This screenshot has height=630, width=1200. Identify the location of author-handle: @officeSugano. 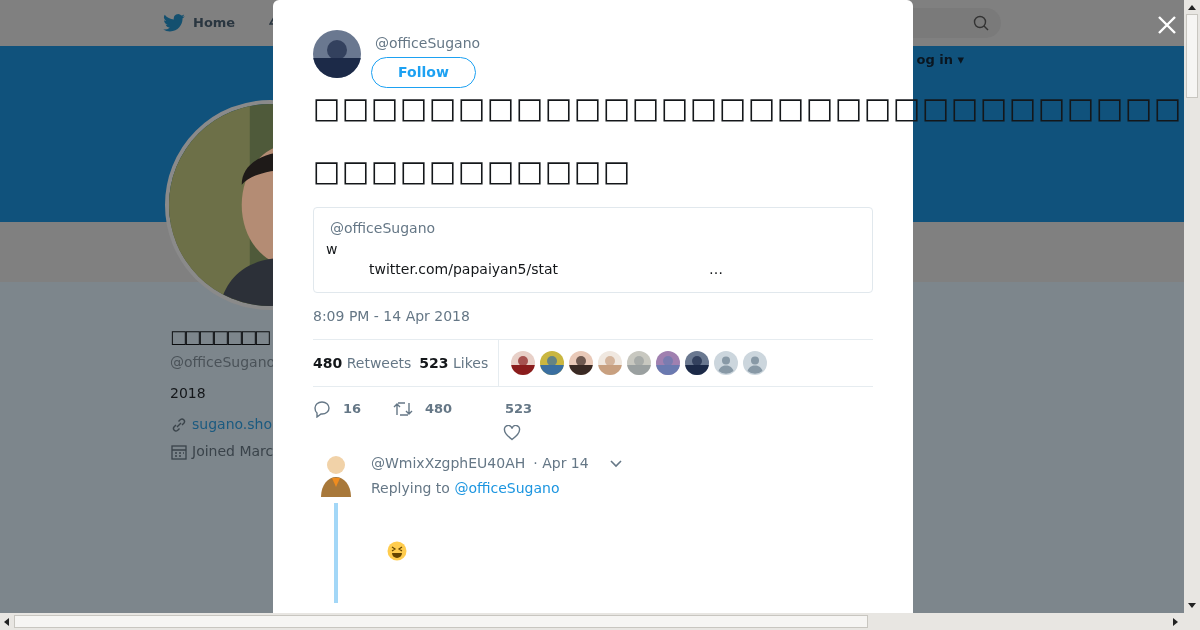
(428, 43).